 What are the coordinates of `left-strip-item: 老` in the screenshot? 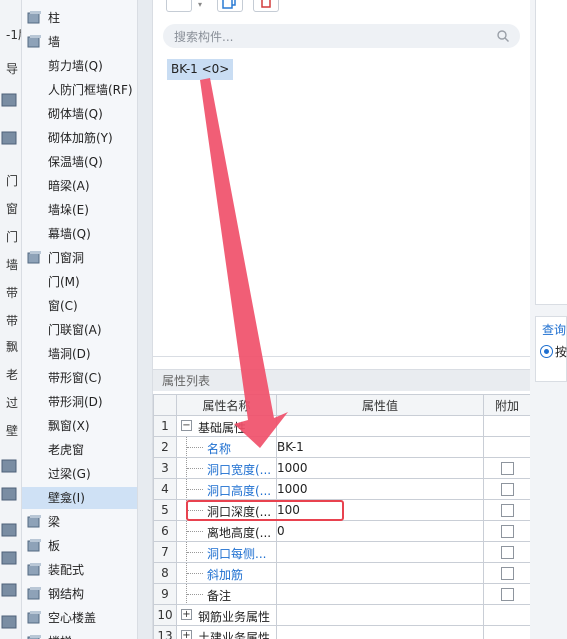 It's located at (10, 375).